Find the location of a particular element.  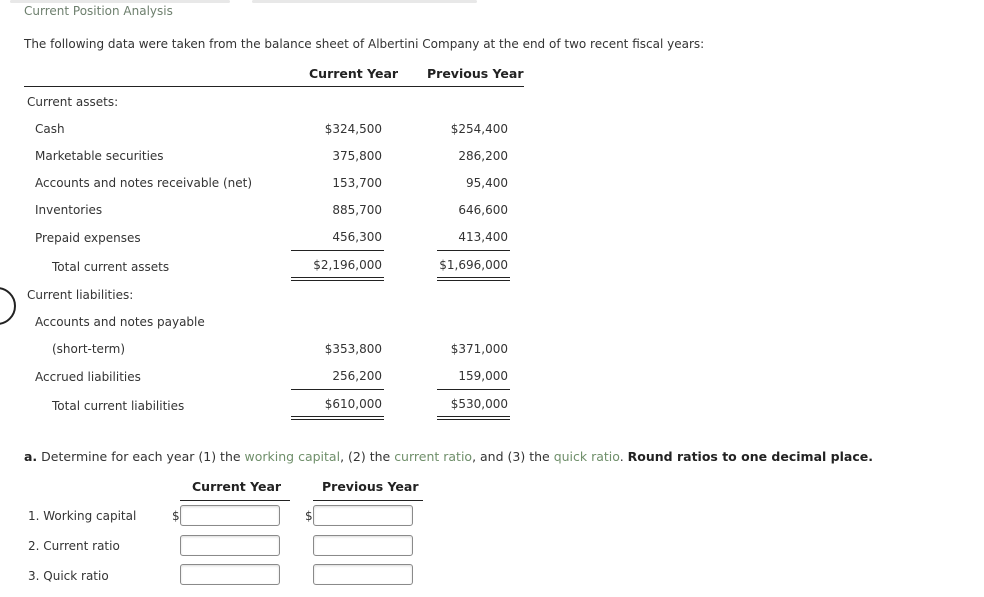

value-previous: 646,600 is located at coordinates (483, 210).